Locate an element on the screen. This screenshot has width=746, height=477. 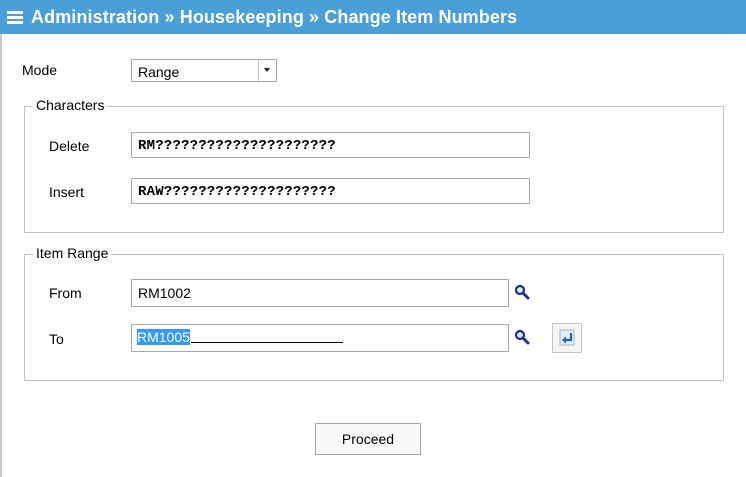
to-selected-value: RM1005 is located at coordinates (163, 337).